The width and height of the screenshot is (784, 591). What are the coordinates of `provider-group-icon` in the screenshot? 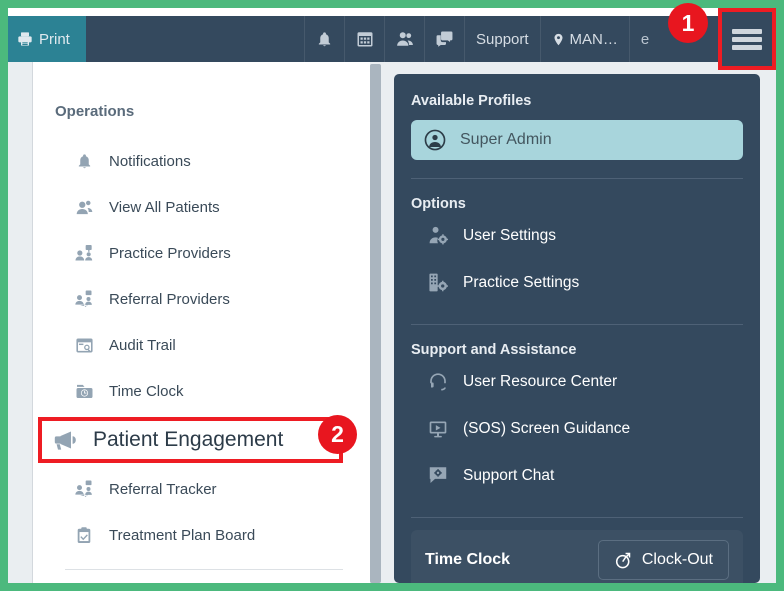 It's located at (84, 253).